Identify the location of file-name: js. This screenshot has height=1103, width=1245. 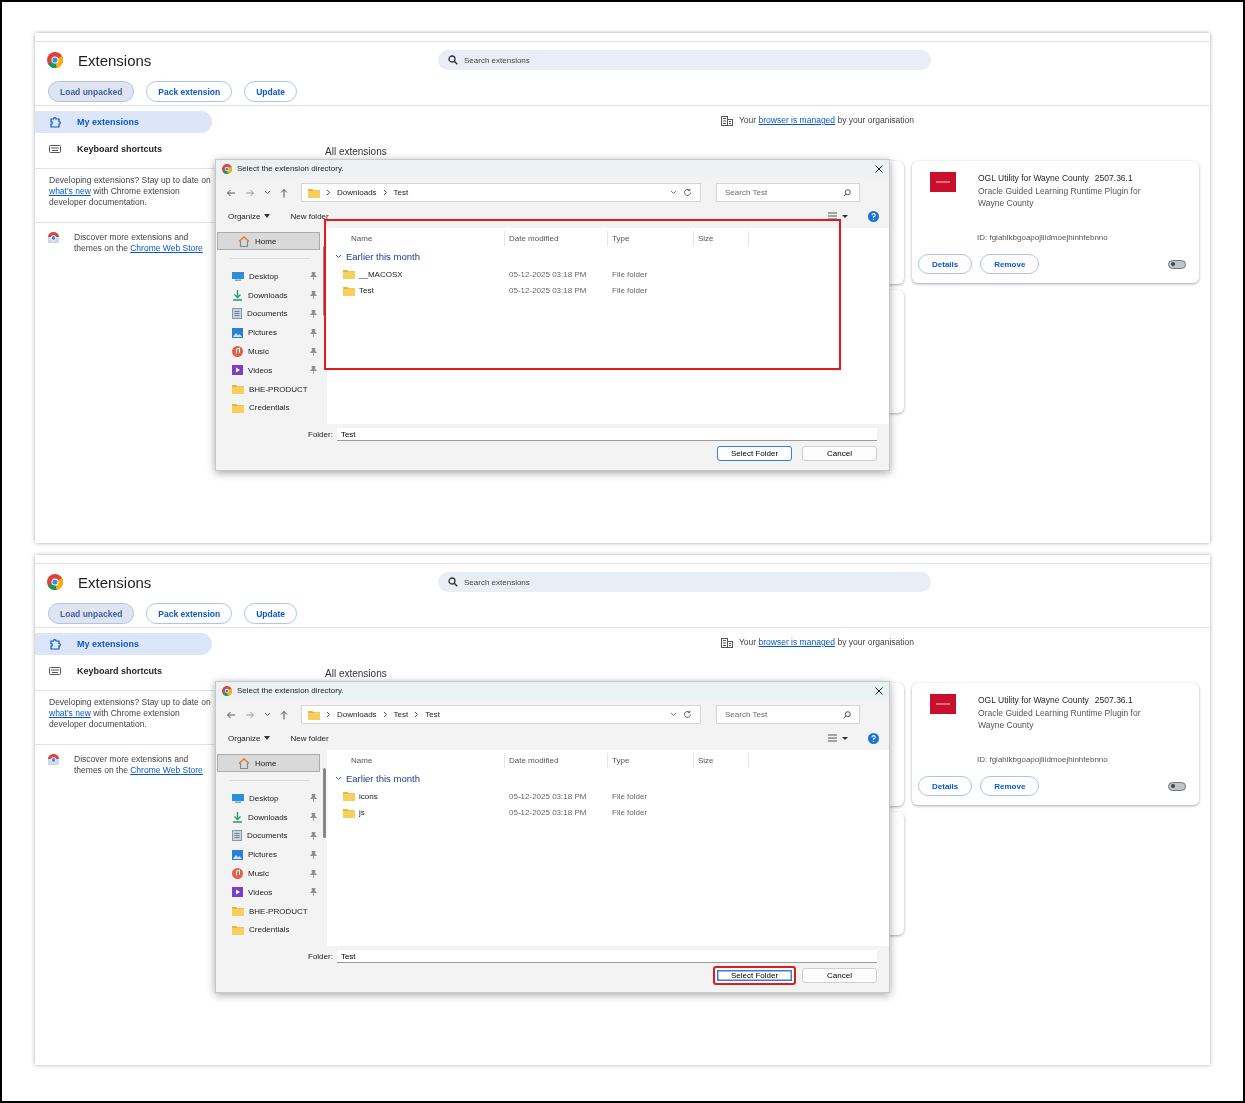
(362, 813).